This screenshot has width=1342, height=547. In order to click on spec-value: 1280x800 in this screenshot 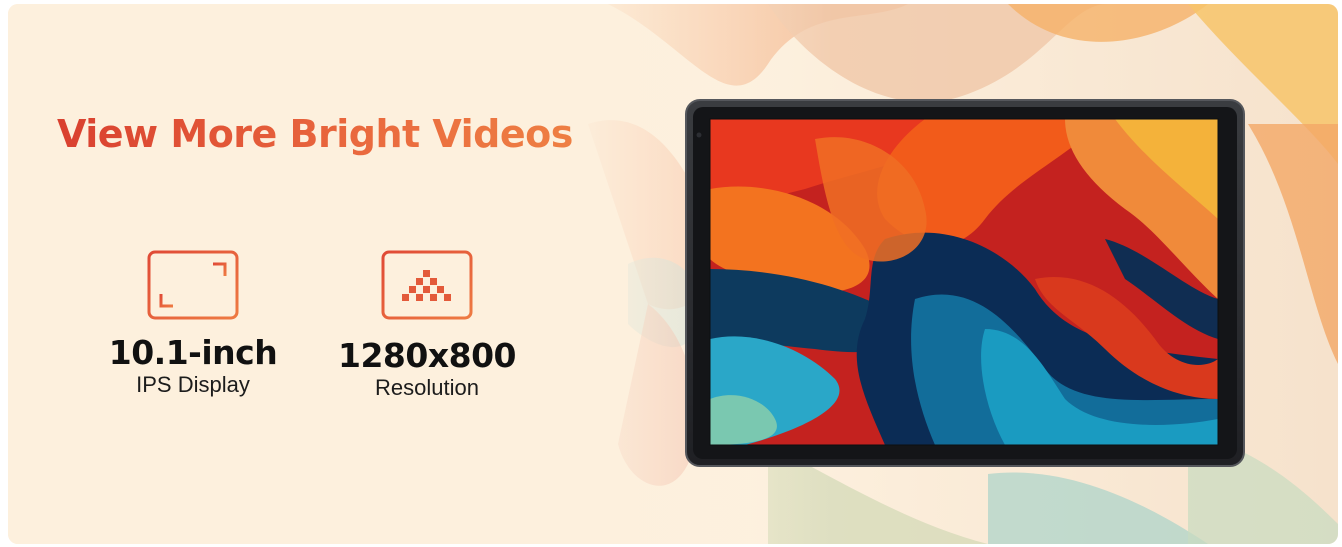, I will do `click(427, 355)`.